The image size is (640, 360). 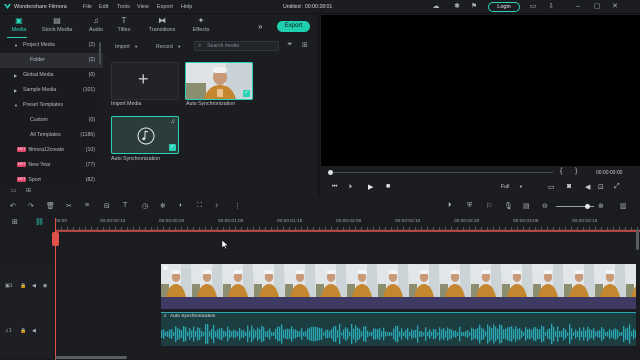 I want to click on display-icon: ▭, so click(x=551, y=187).